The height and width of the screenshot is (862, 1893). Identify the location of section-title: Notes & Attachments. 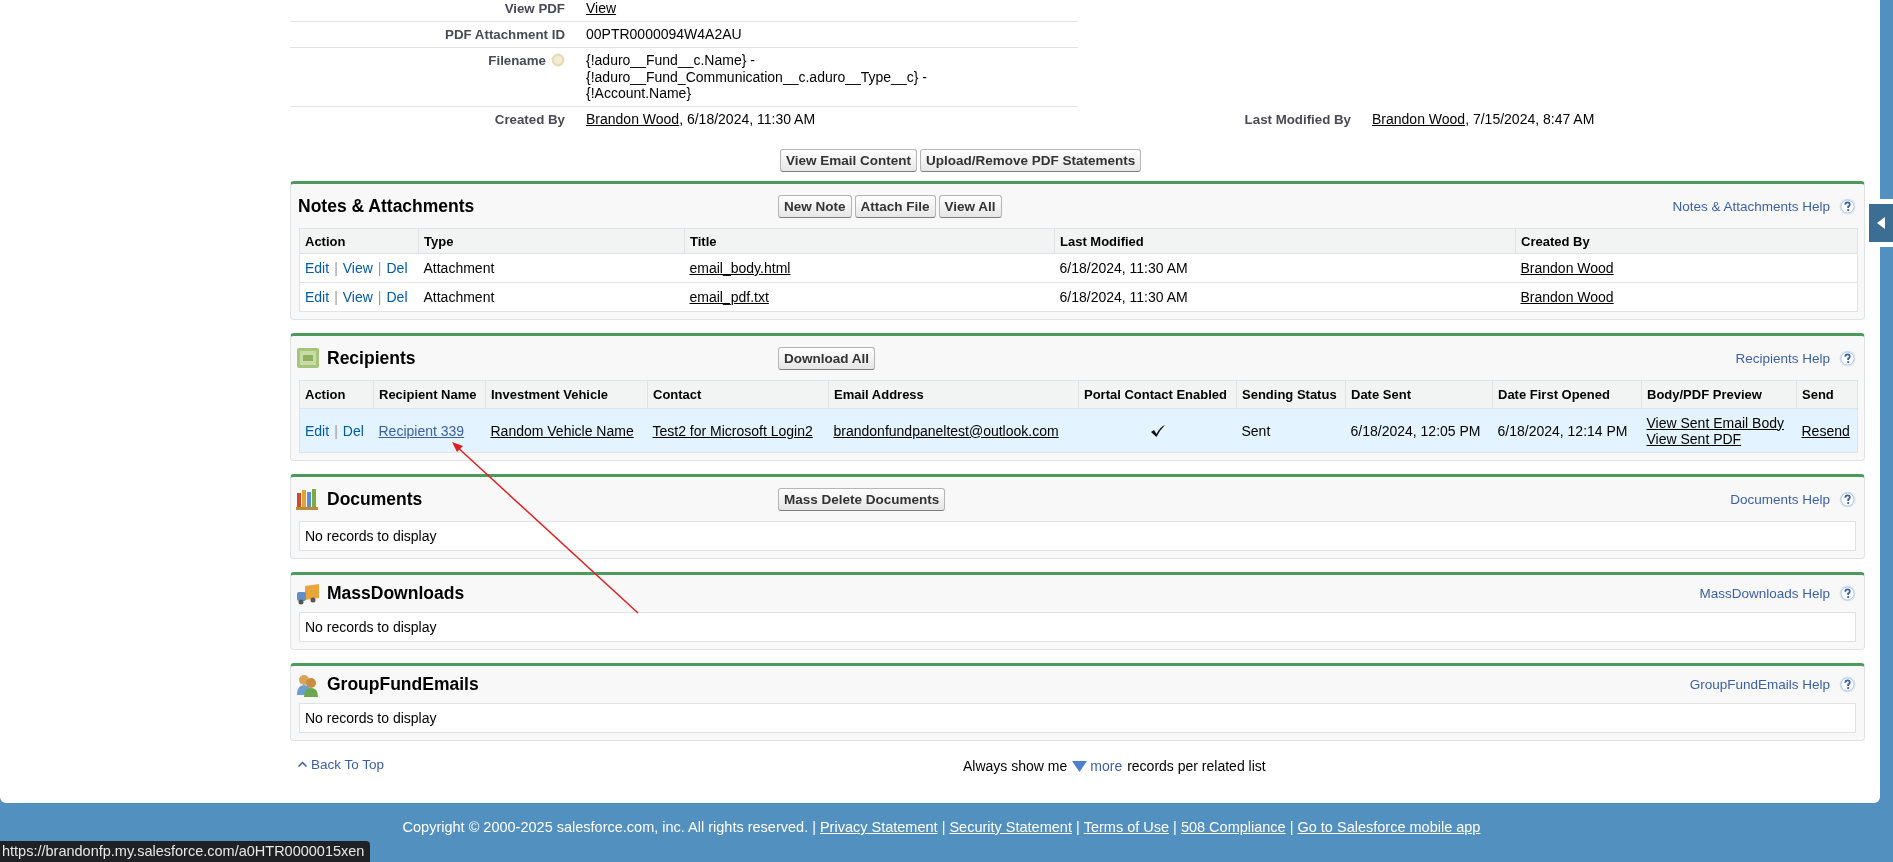
(386, 206).